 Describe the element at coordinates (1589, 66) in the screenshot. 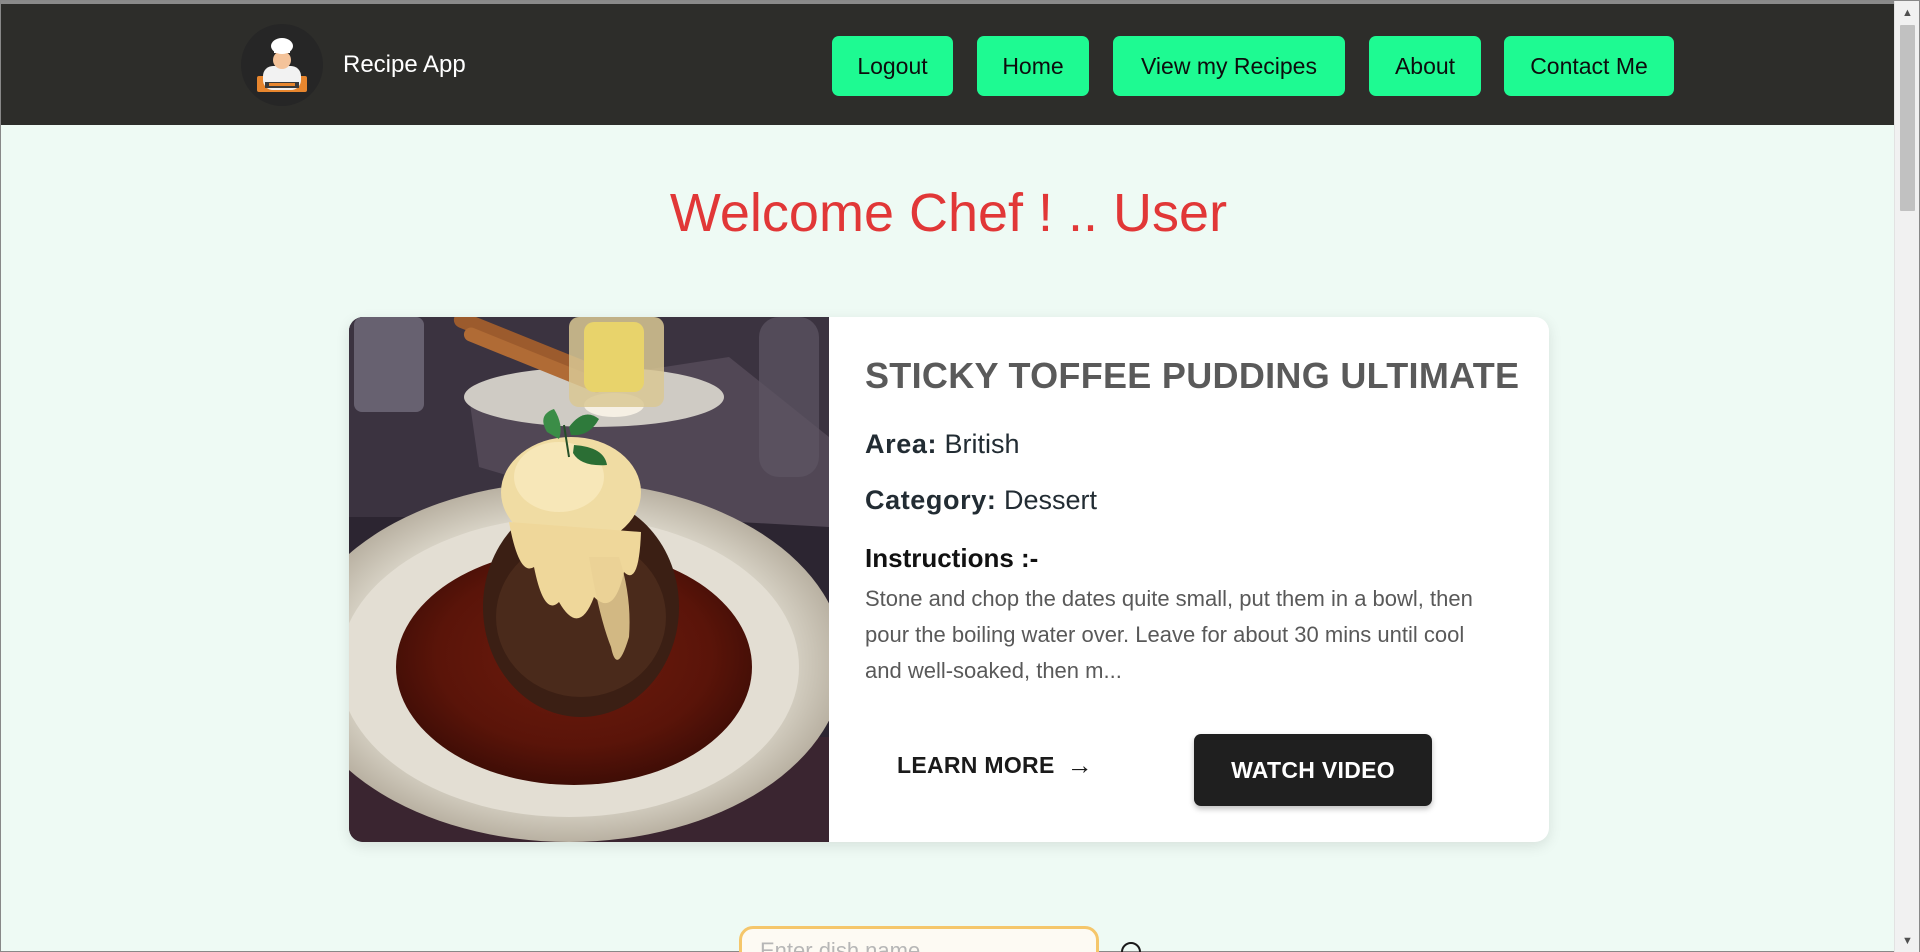

I see `contact-me-button: Contact Me` at that location.